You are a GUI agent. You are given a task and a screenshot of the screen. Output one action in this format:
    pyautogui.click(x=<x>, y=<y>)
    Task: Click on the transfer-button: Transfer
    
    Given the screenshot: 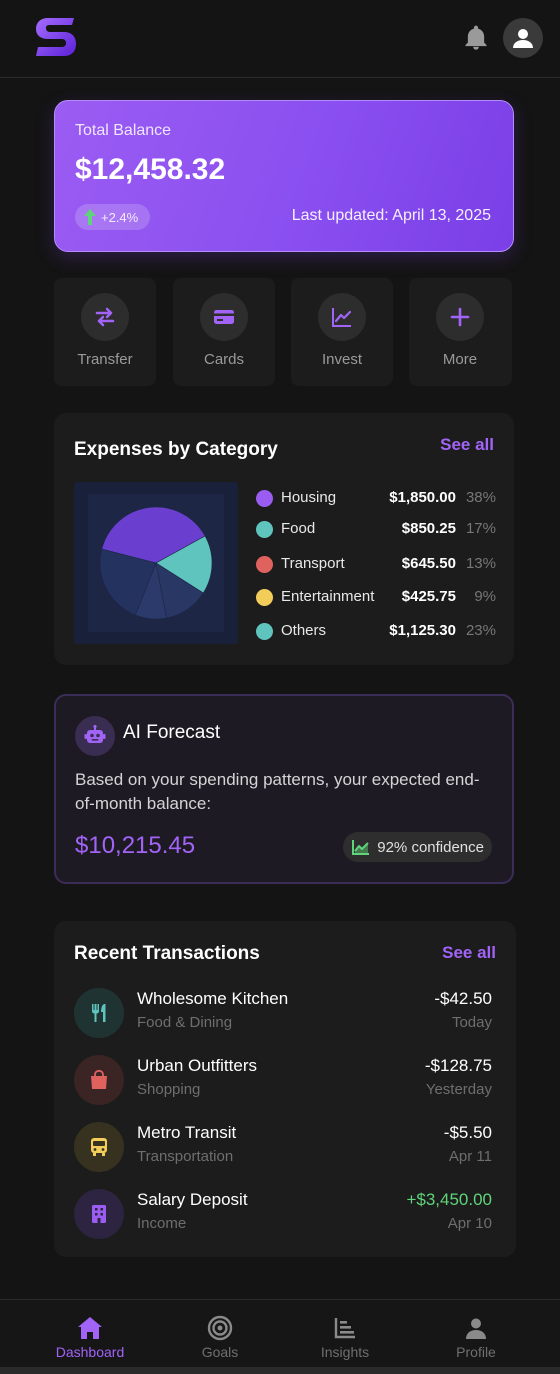 What is the action you would take?
    pyautogui.click(x=105, y=332)
    